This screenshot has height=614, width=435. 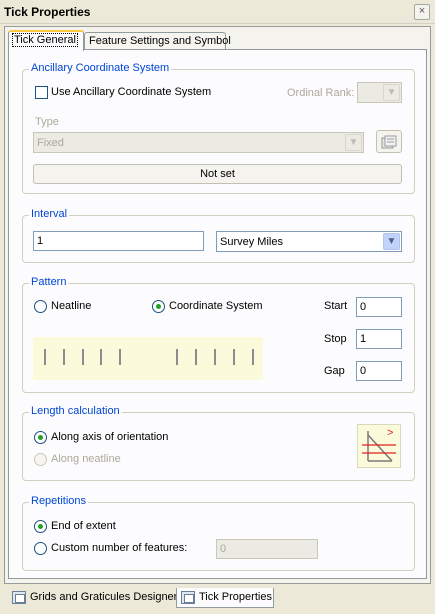 I want to click on coordinate-system-radio, so click(x=158, y=306).